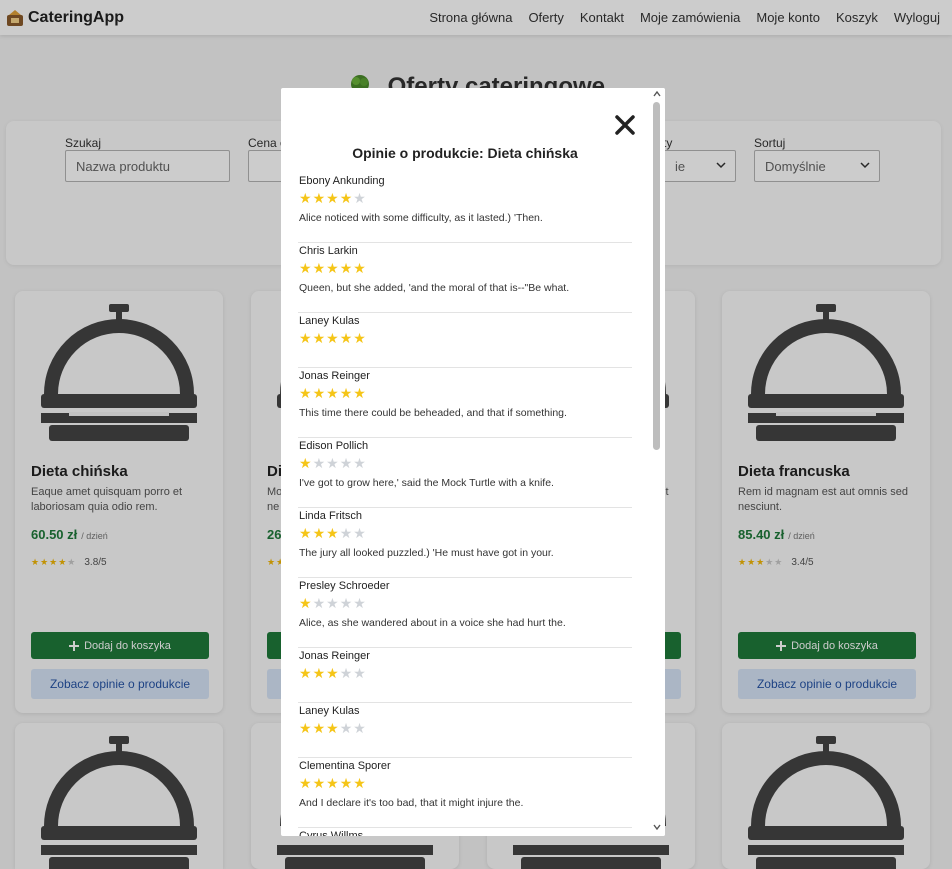 The width and height of the screenshot is (952, 869). Describe the element at coordinates (465, 153) in the screenshot. I see `modal-title: Opinie o produkcie: Dieta chińska` at that location.